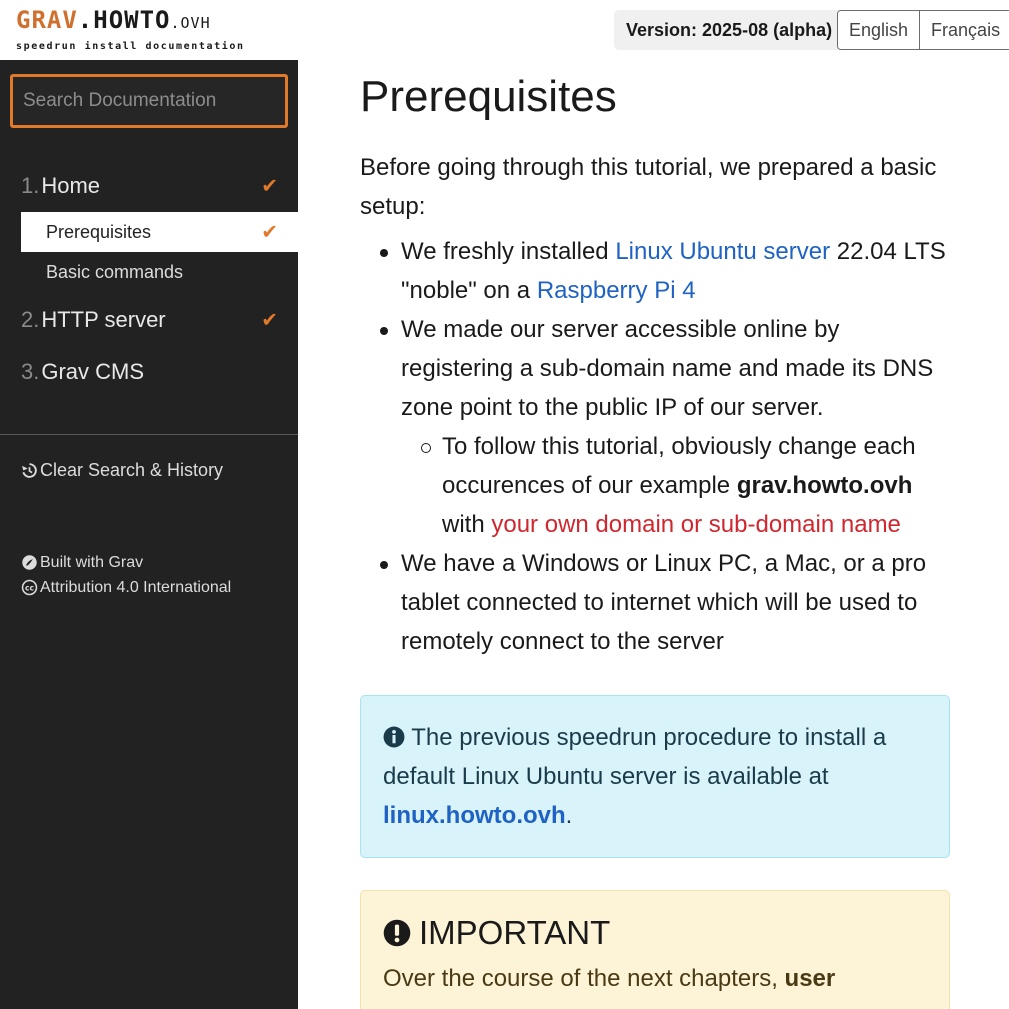 This screenshot has height=1009, width=1009. I want to click on sidebar-item-basic-commands: Basic commands, so click(149, 272).